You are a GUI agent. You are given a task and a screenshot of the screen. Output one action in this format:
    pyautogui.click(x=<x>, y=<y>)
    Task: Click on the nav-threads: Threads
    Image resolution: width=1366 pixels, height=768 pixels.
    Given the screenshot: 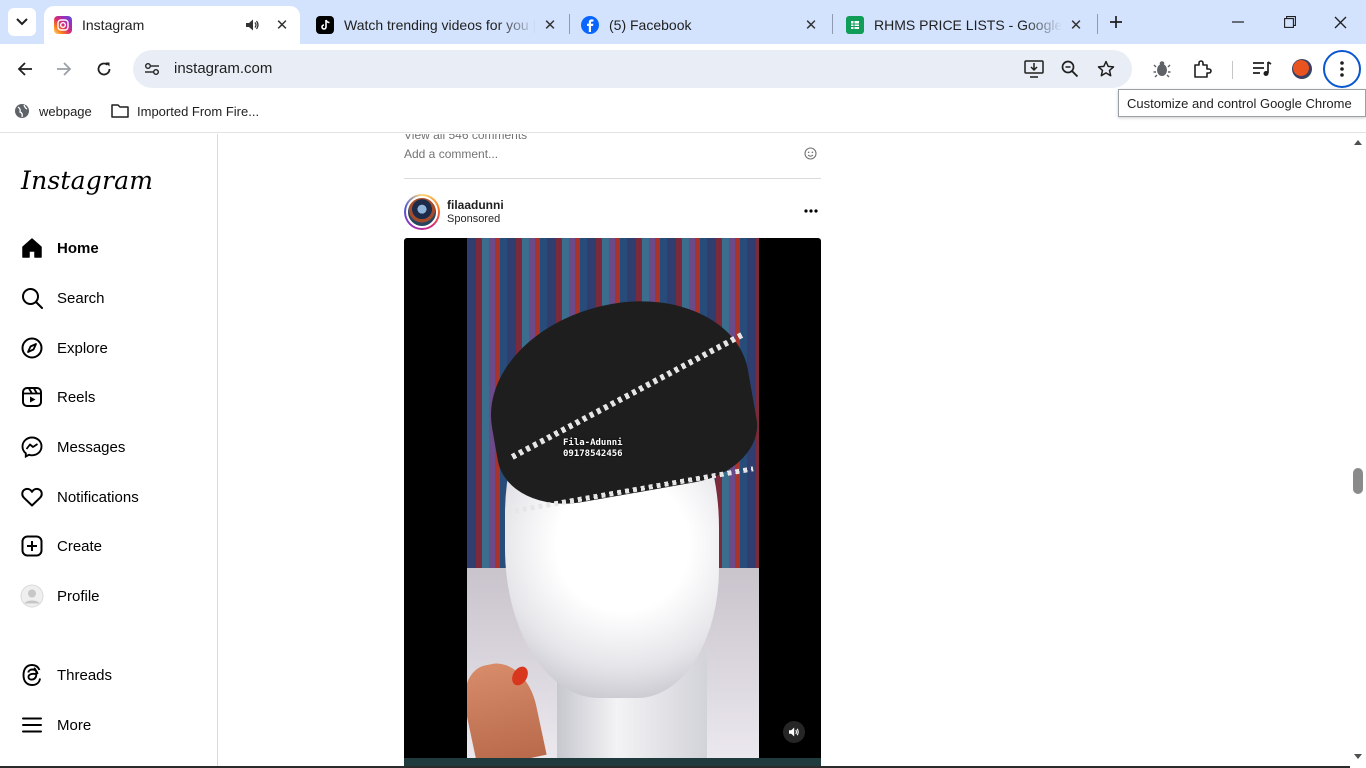 What is the action you would take?
    pyautogui.click(x=66, y=675)
    